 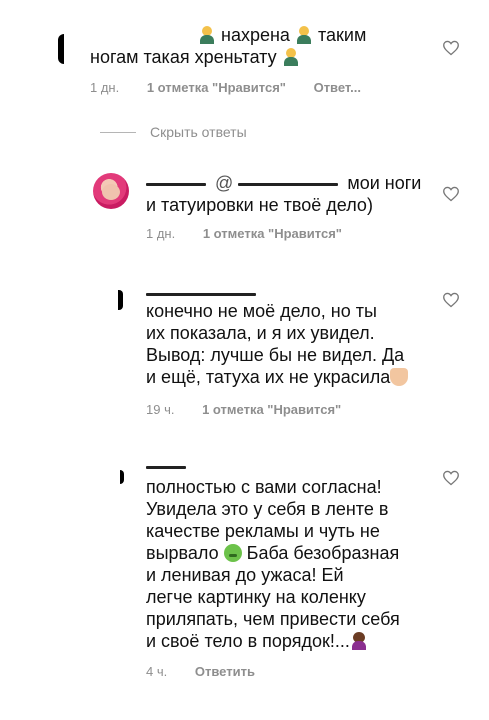 I want to click on comment-4-line-3: качестве рекламы и чуть не, so click(x=263, y=531).